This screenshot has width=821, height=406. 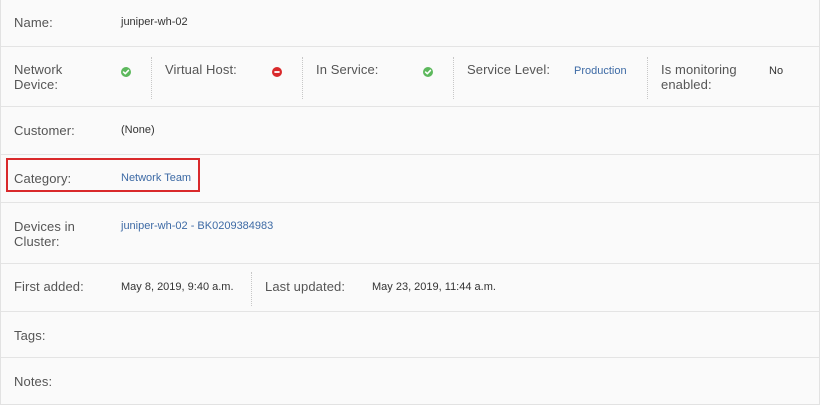 What do you see at coordinates (410, 381) in the screenshot?
I see `notes-row: Notes:` at bounding box center [410, 381].